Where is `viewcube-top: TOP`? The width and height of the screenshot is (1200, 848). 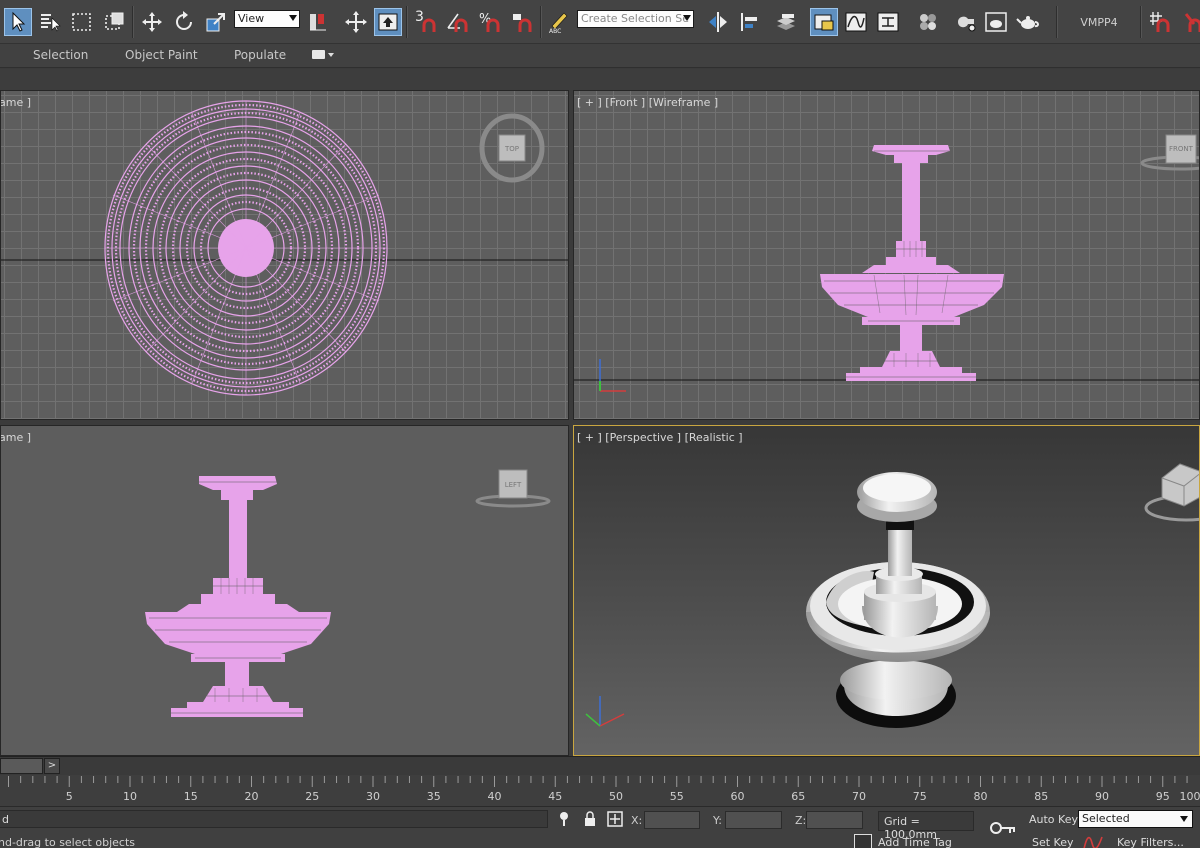 viewcube-top: TOP is located at coordinates (512, 148).